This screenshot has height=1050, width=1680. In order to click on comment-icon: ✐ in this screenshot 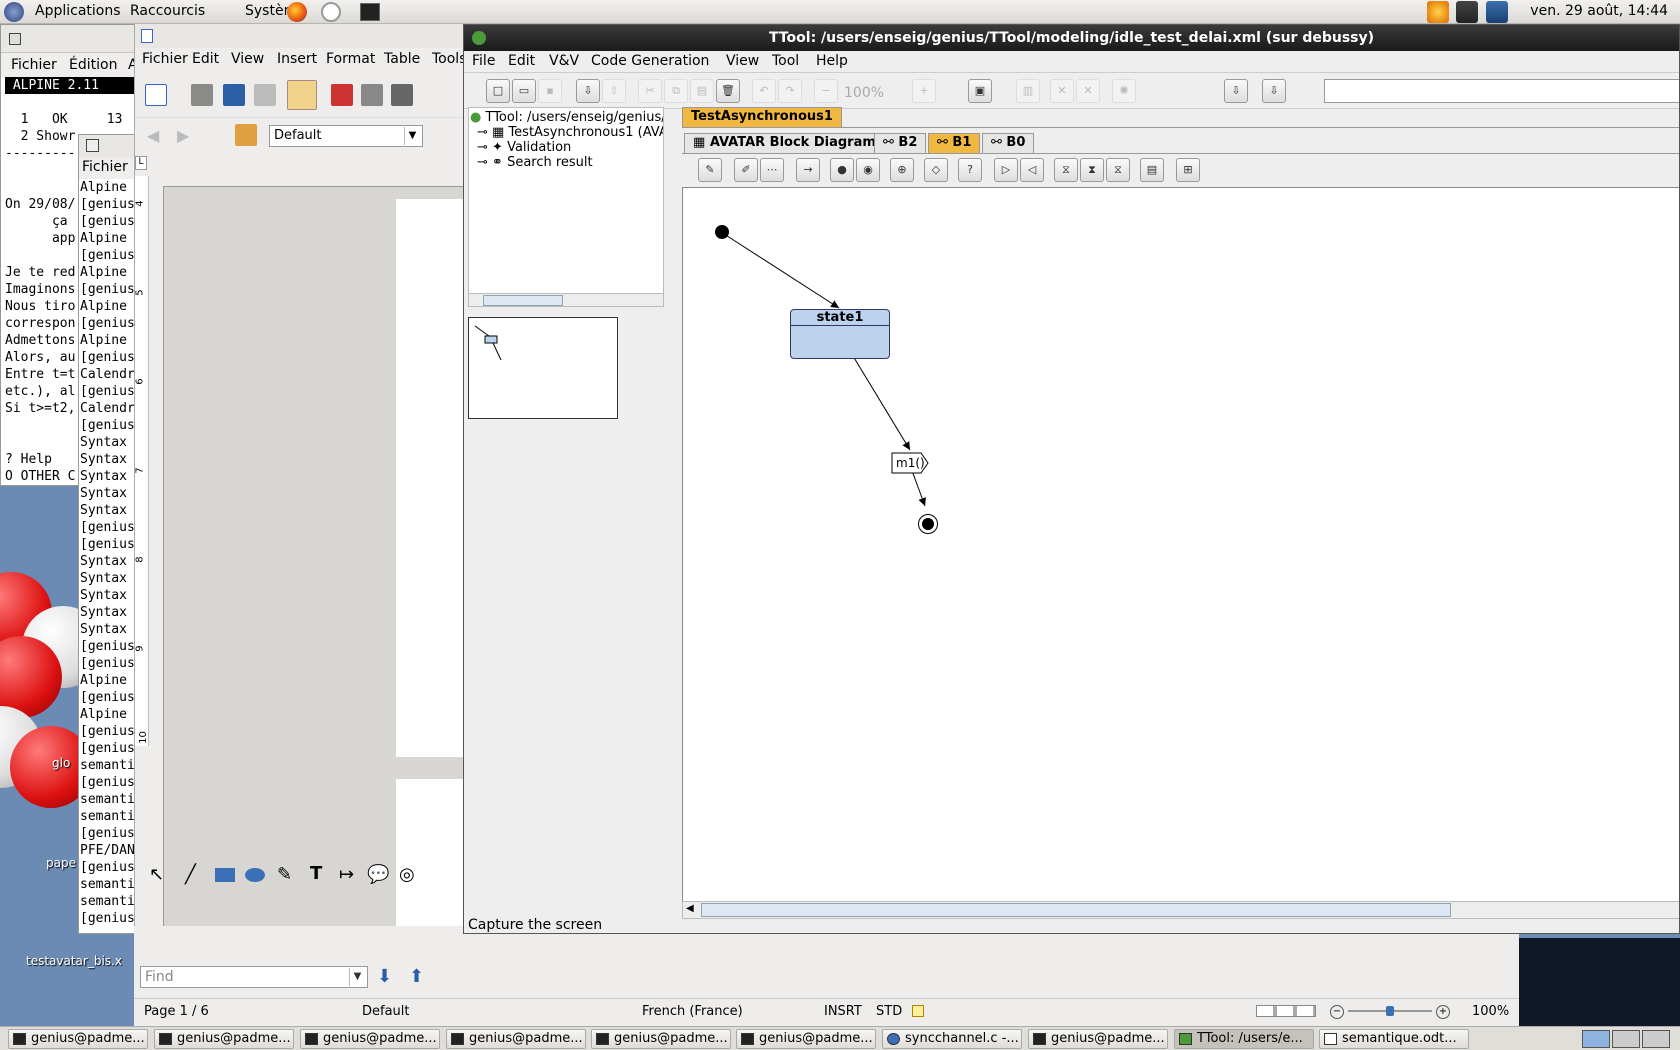, I will do `click(746, 170)`.